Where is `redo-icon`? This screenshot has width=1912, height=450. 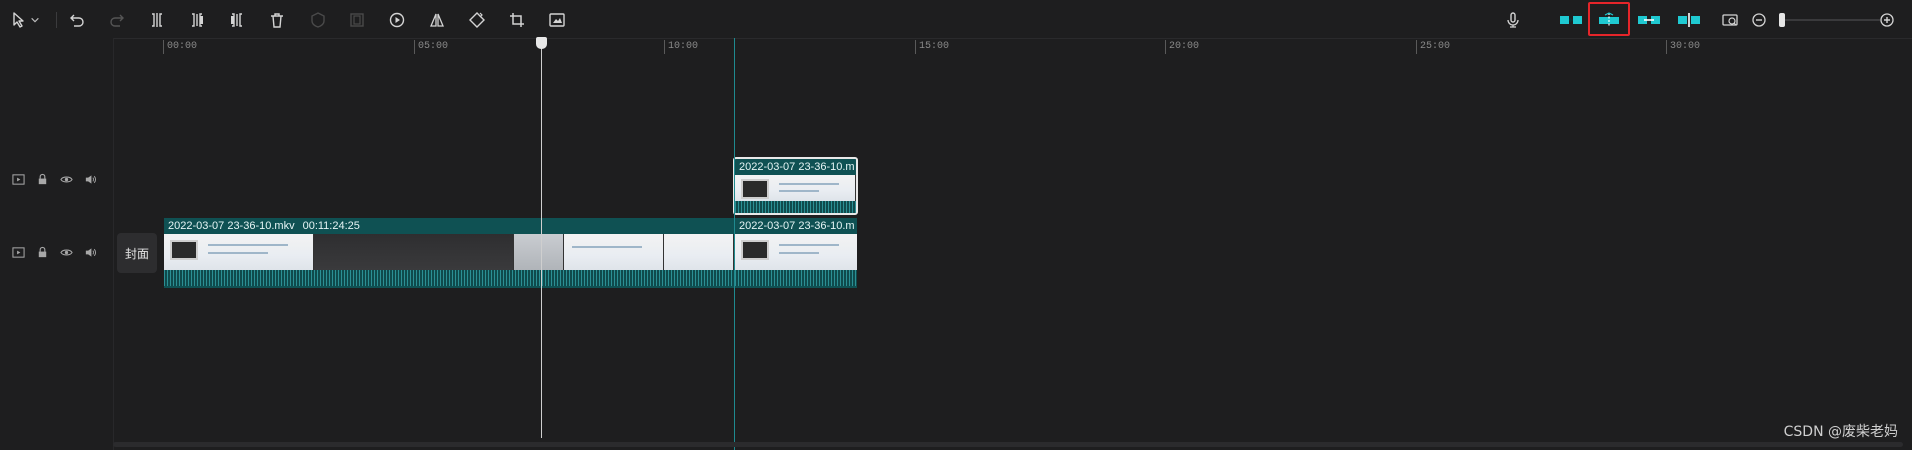
redo-icon is located at coordinates (117, 20).